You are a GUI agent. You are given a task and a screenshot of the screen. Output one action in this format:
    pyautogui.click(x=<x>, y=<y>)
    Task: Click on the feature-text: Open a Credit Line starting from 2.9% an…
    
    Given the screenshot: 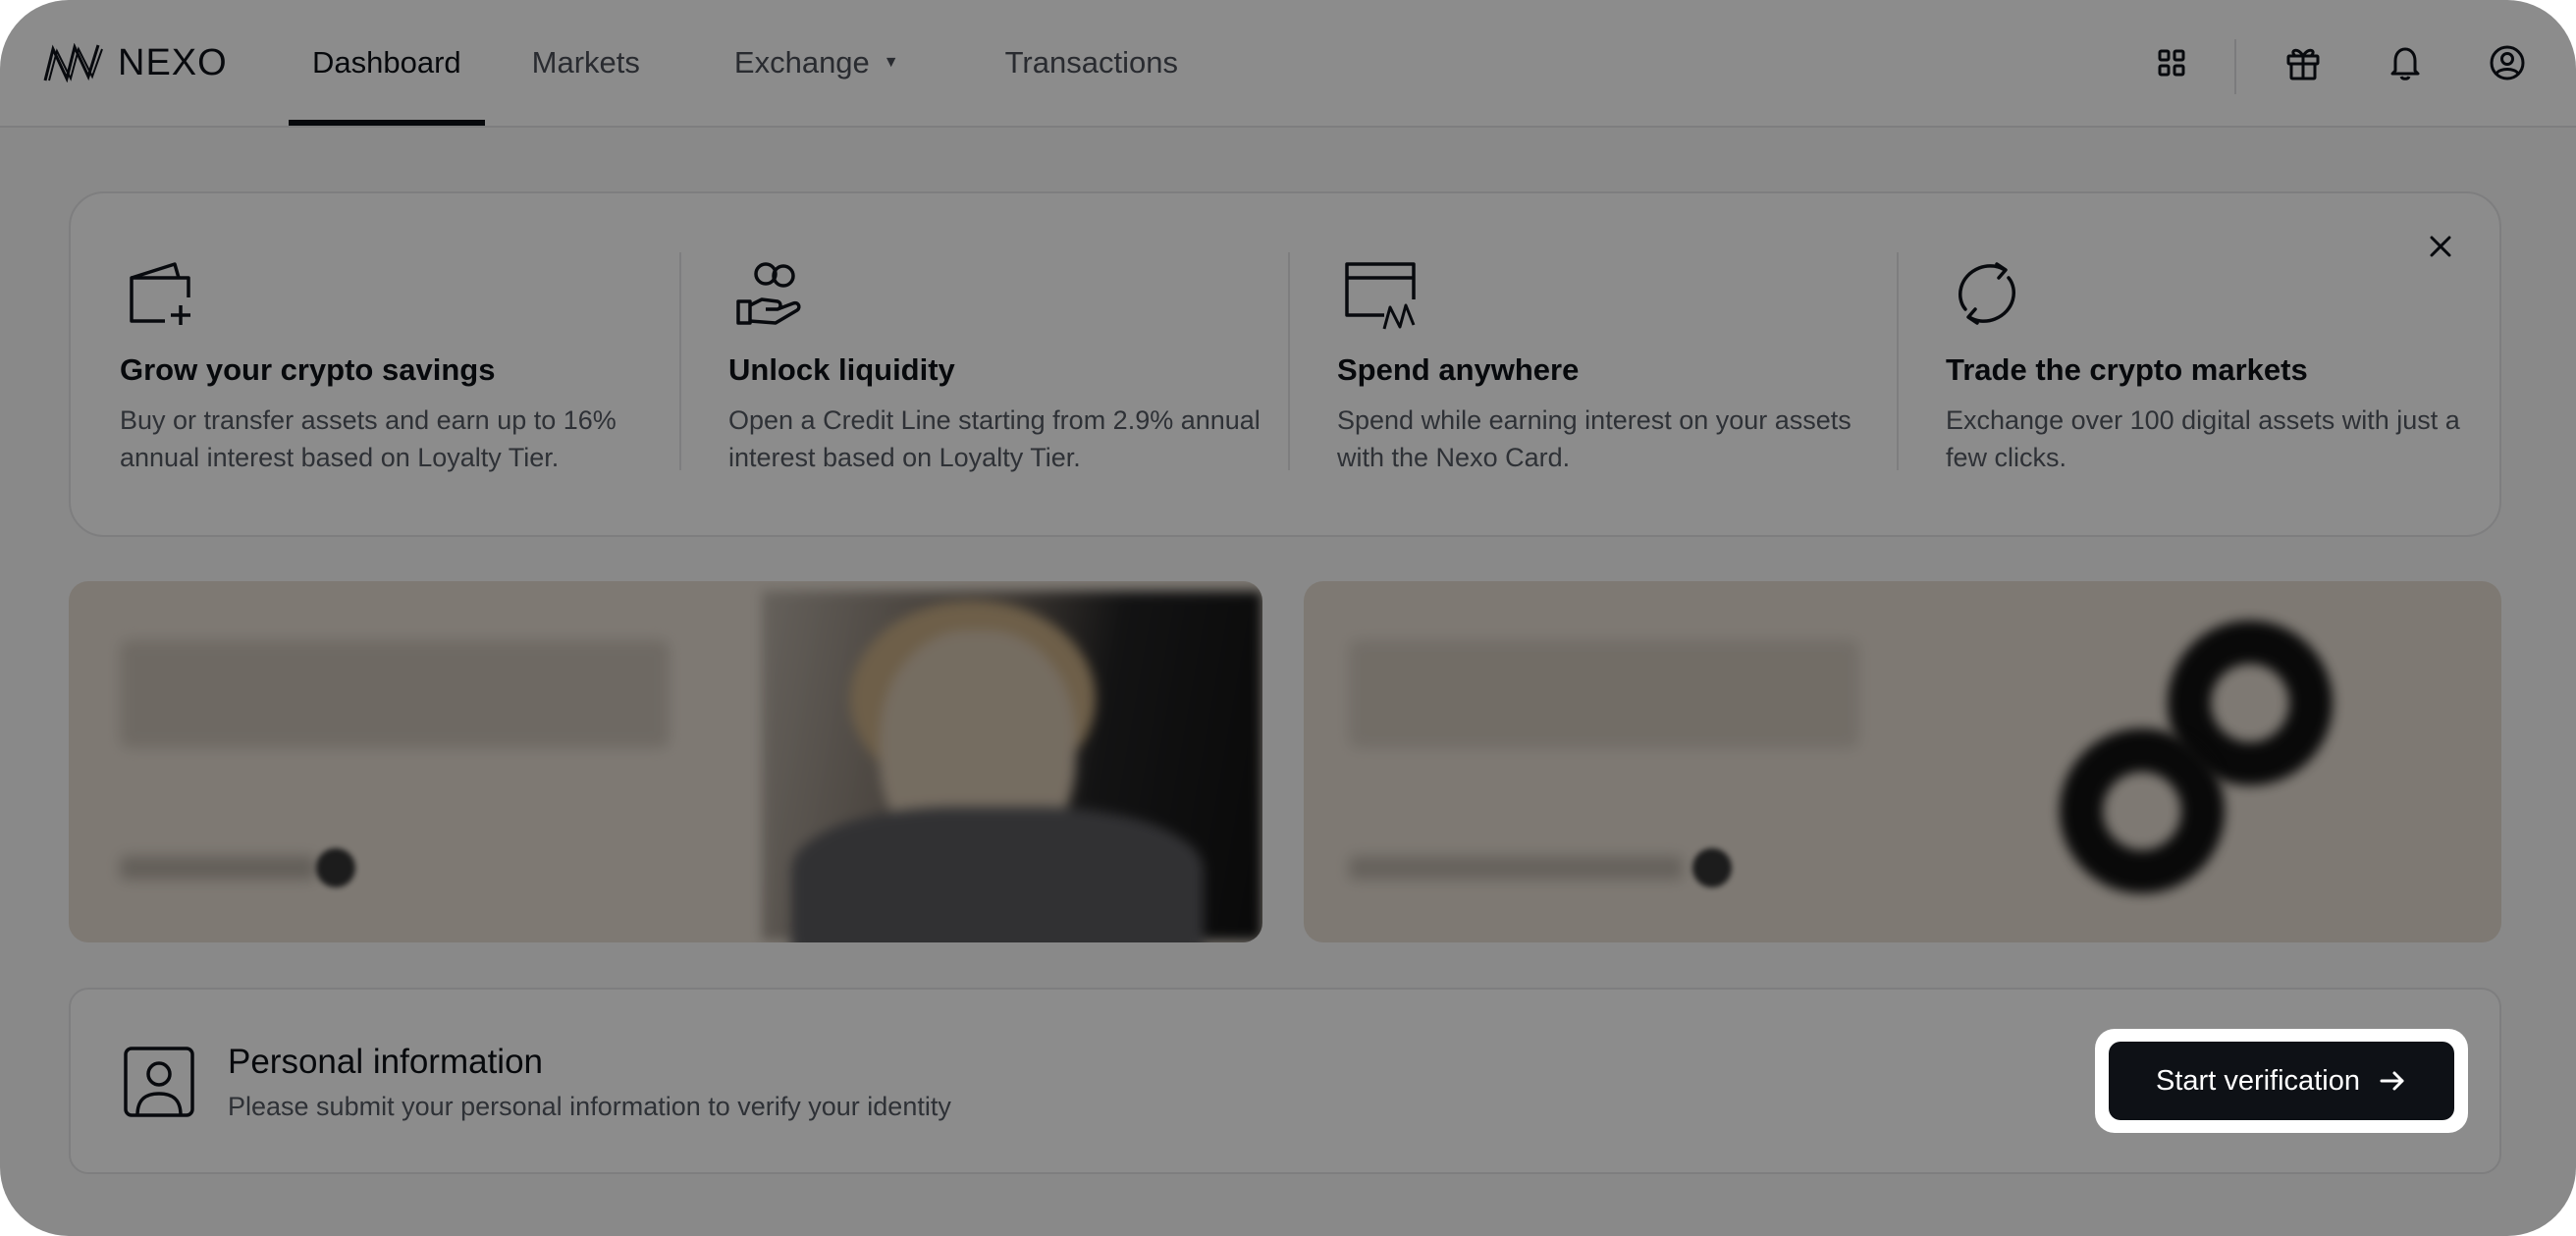 What is the action you would take?
    pyautogui.click(x=994, y=438)
    